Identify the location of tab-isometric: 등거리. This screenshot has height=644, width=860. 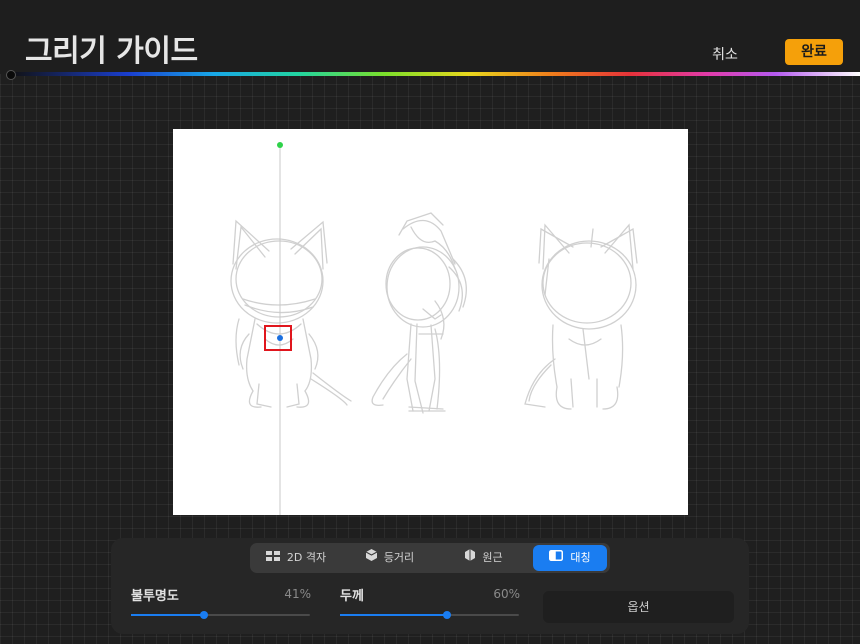
(390, 558).